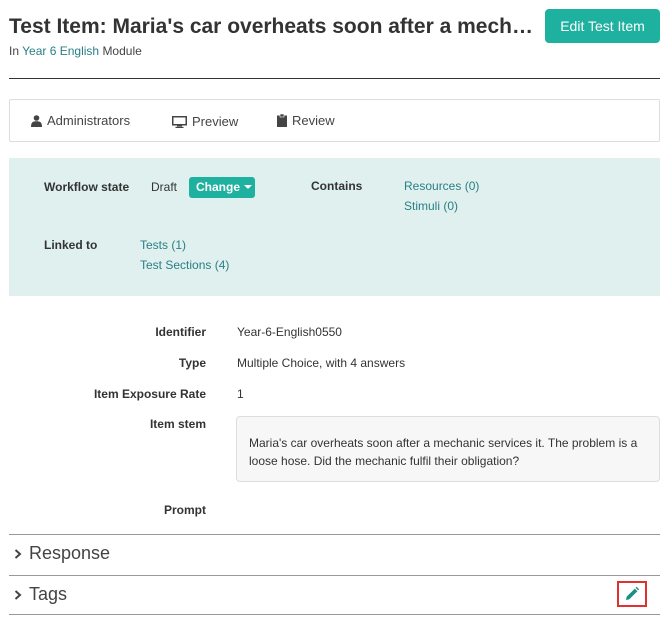 The width and height of the screenshot is (667, 622). I want to click on tab-review: Review, so click(306, 120).